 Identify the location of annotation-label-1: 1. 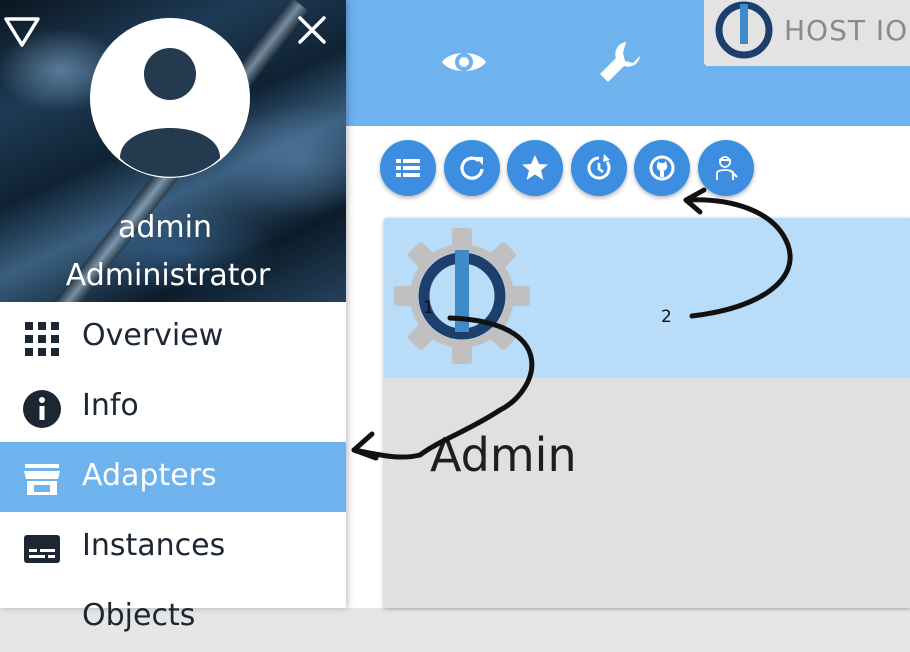
(428, 308).